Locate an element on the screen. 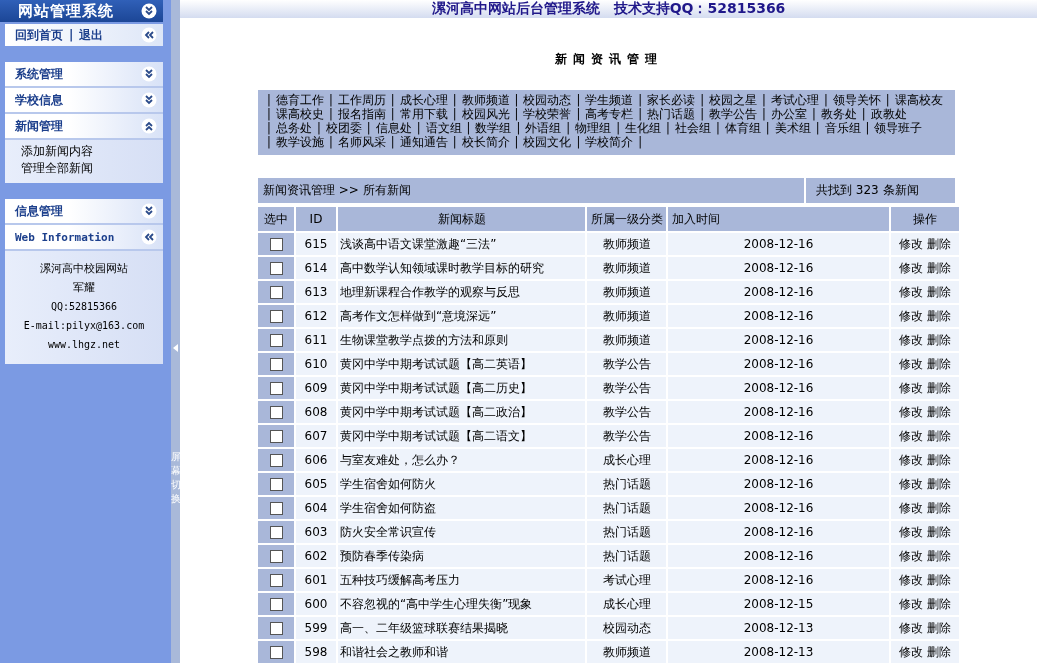  category-link: 考试心理 is located at coordinates (794, 100).